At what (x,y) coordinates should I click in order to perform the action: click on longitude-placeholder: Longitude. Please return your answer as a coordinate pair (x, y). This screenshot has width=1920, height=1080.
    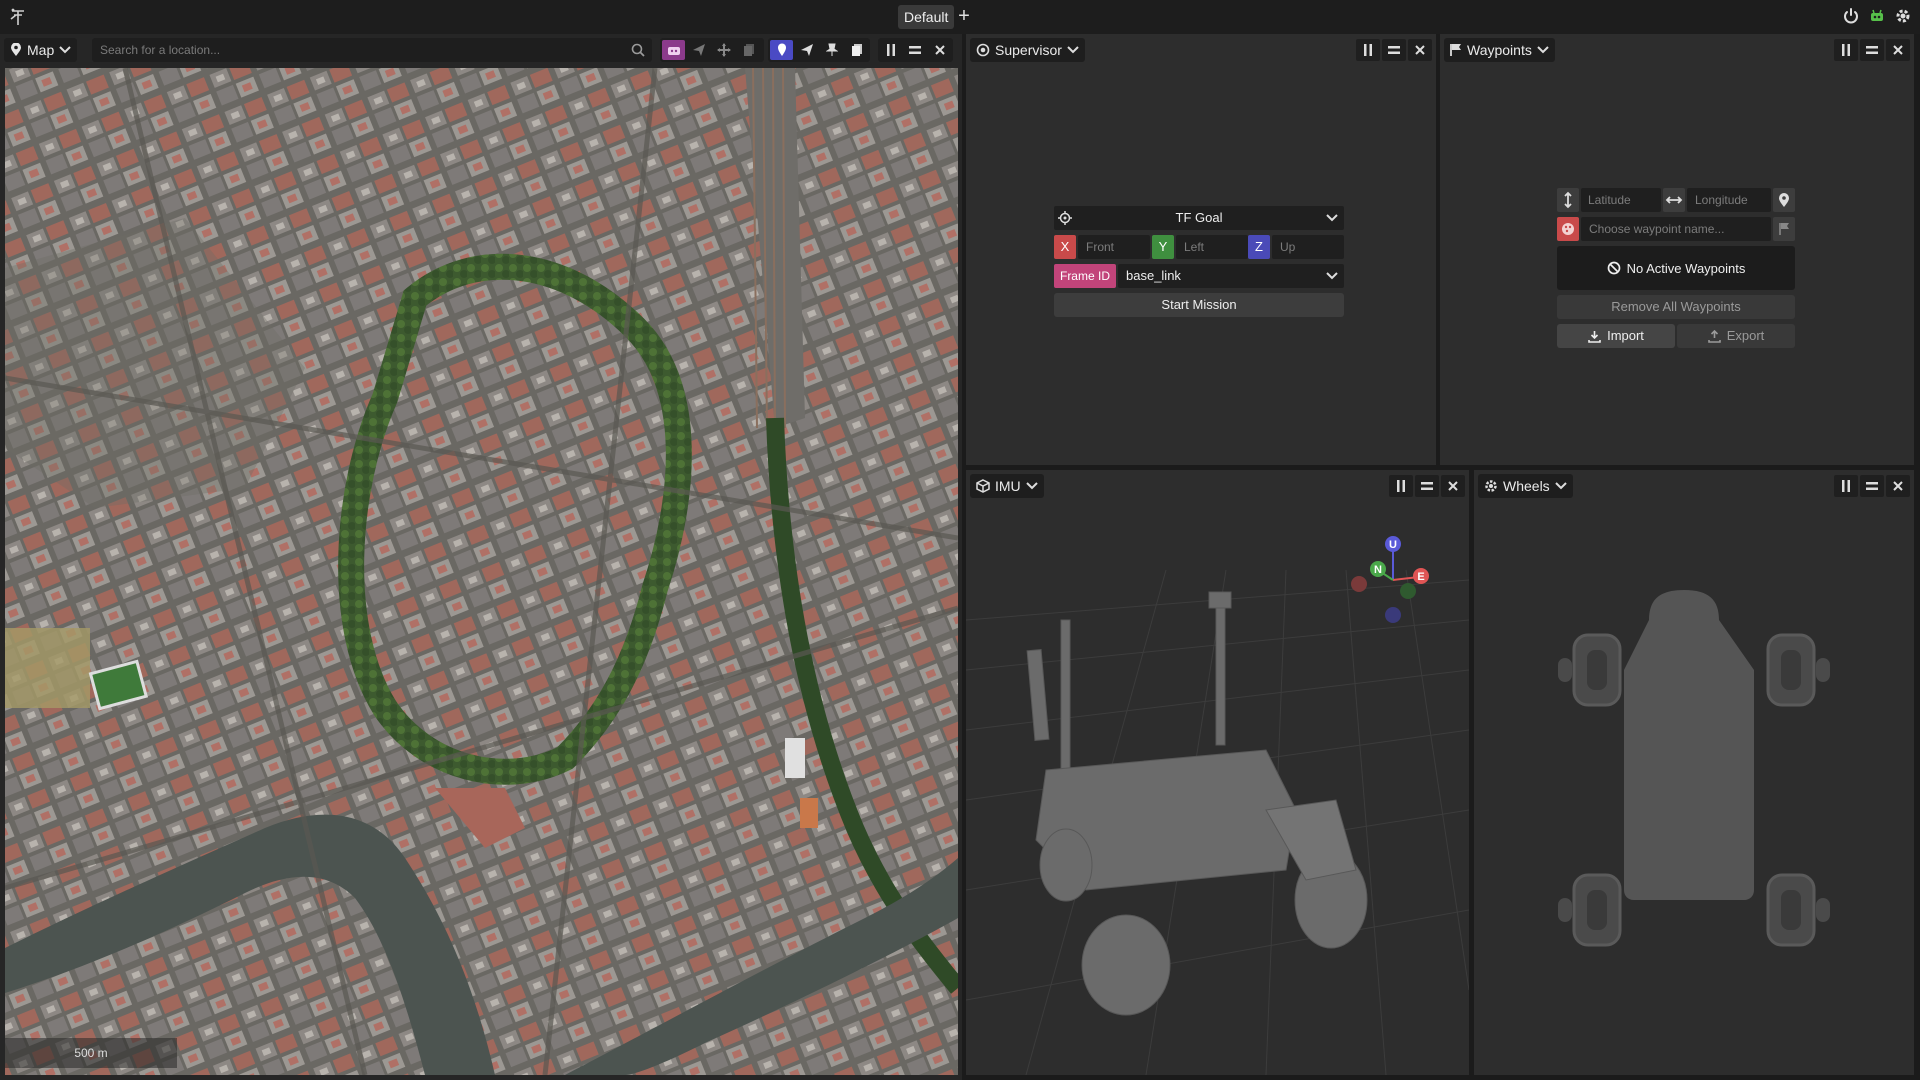
    Looking at the image, I should click on (1721, 200).